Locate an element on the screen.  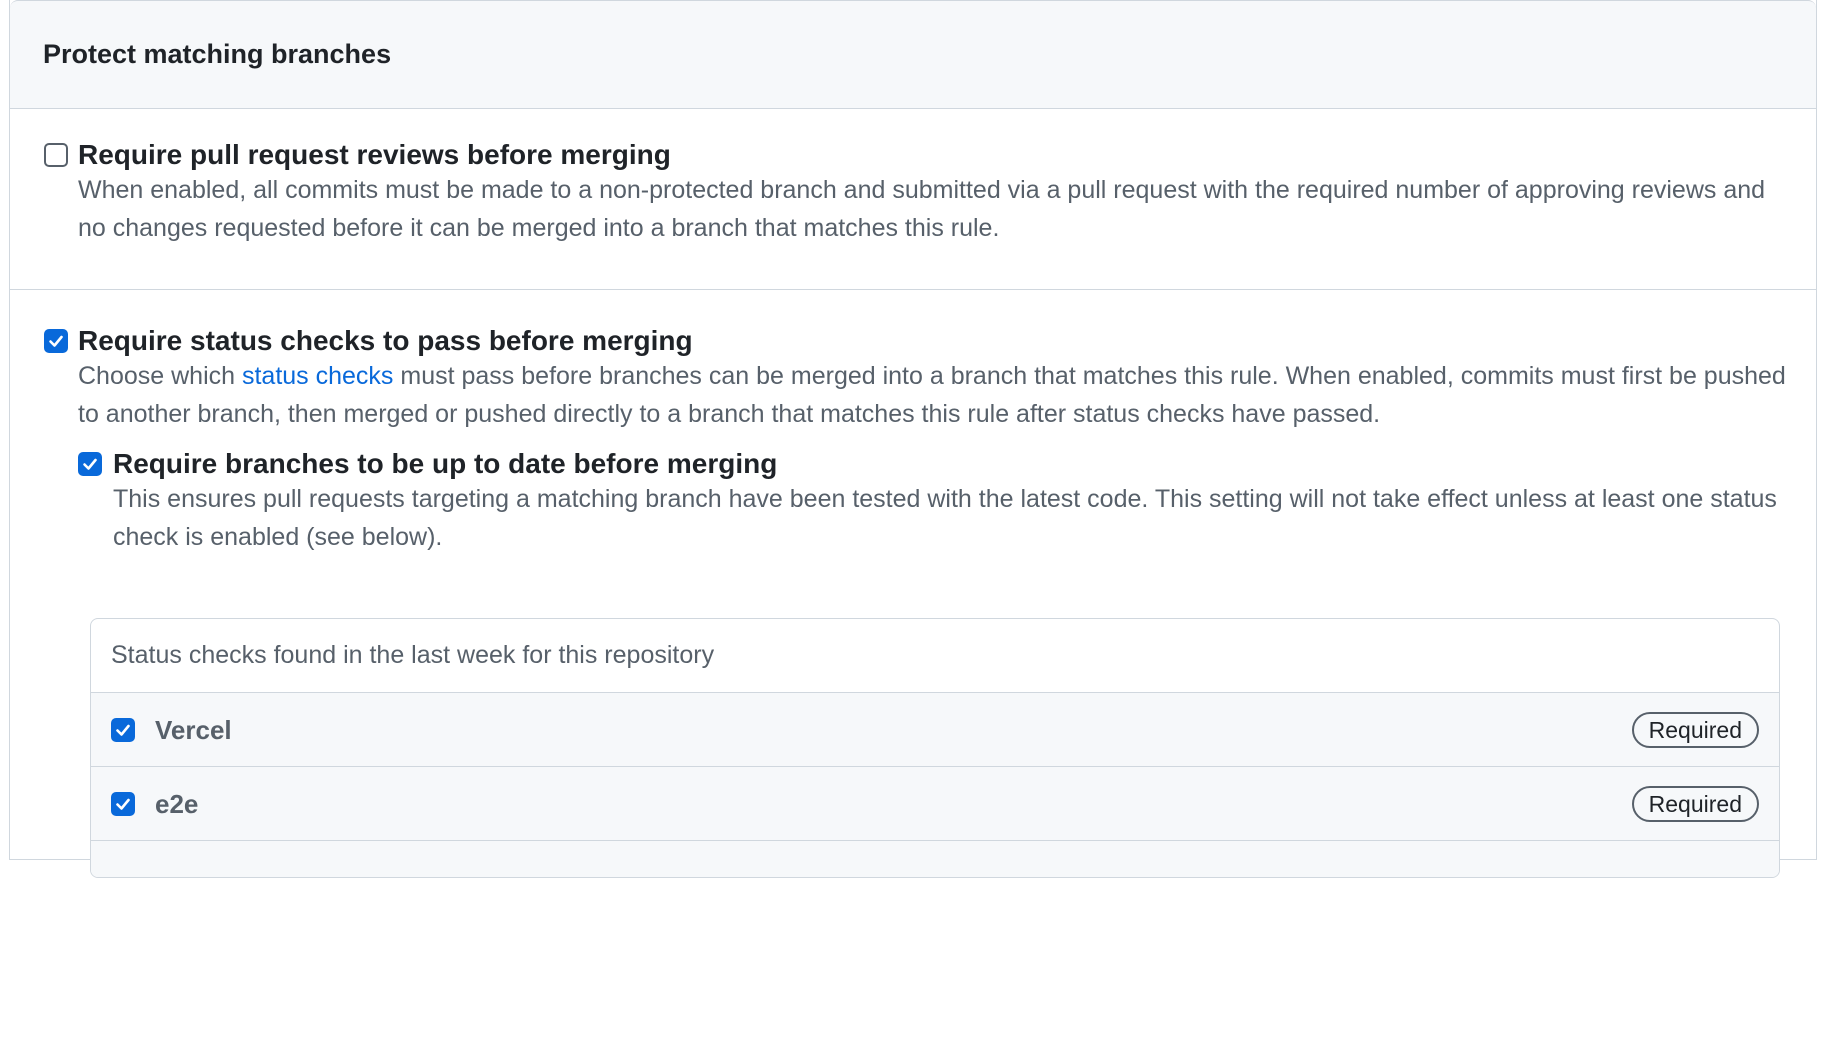
panel-header: Protect matching branches is located at coordinates (913, 54).